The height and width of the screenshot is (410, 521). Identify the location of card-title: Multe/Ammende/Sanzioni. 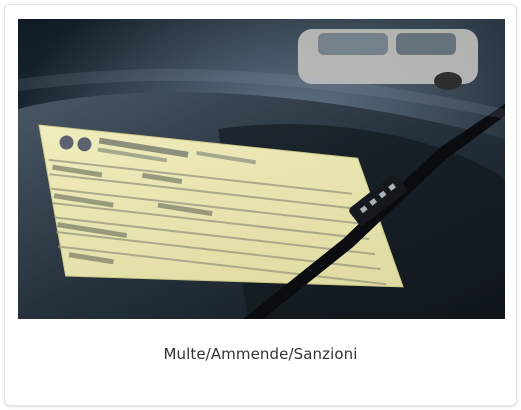
(260, 354).